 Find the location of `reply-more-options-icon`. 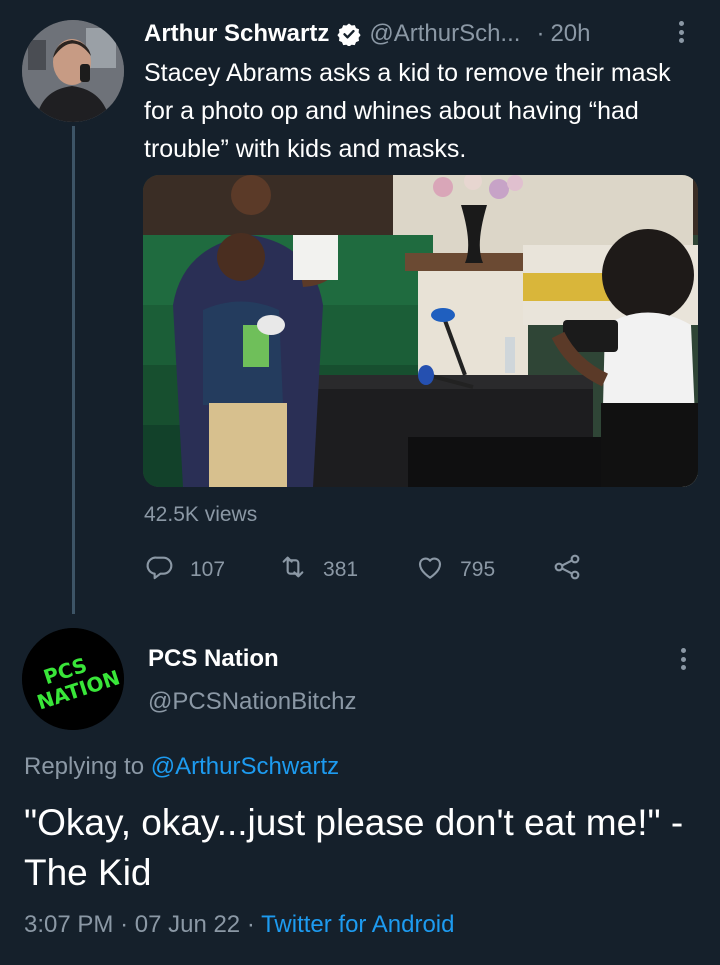

reply-more-options-icon is located at coordinates (683, 659).